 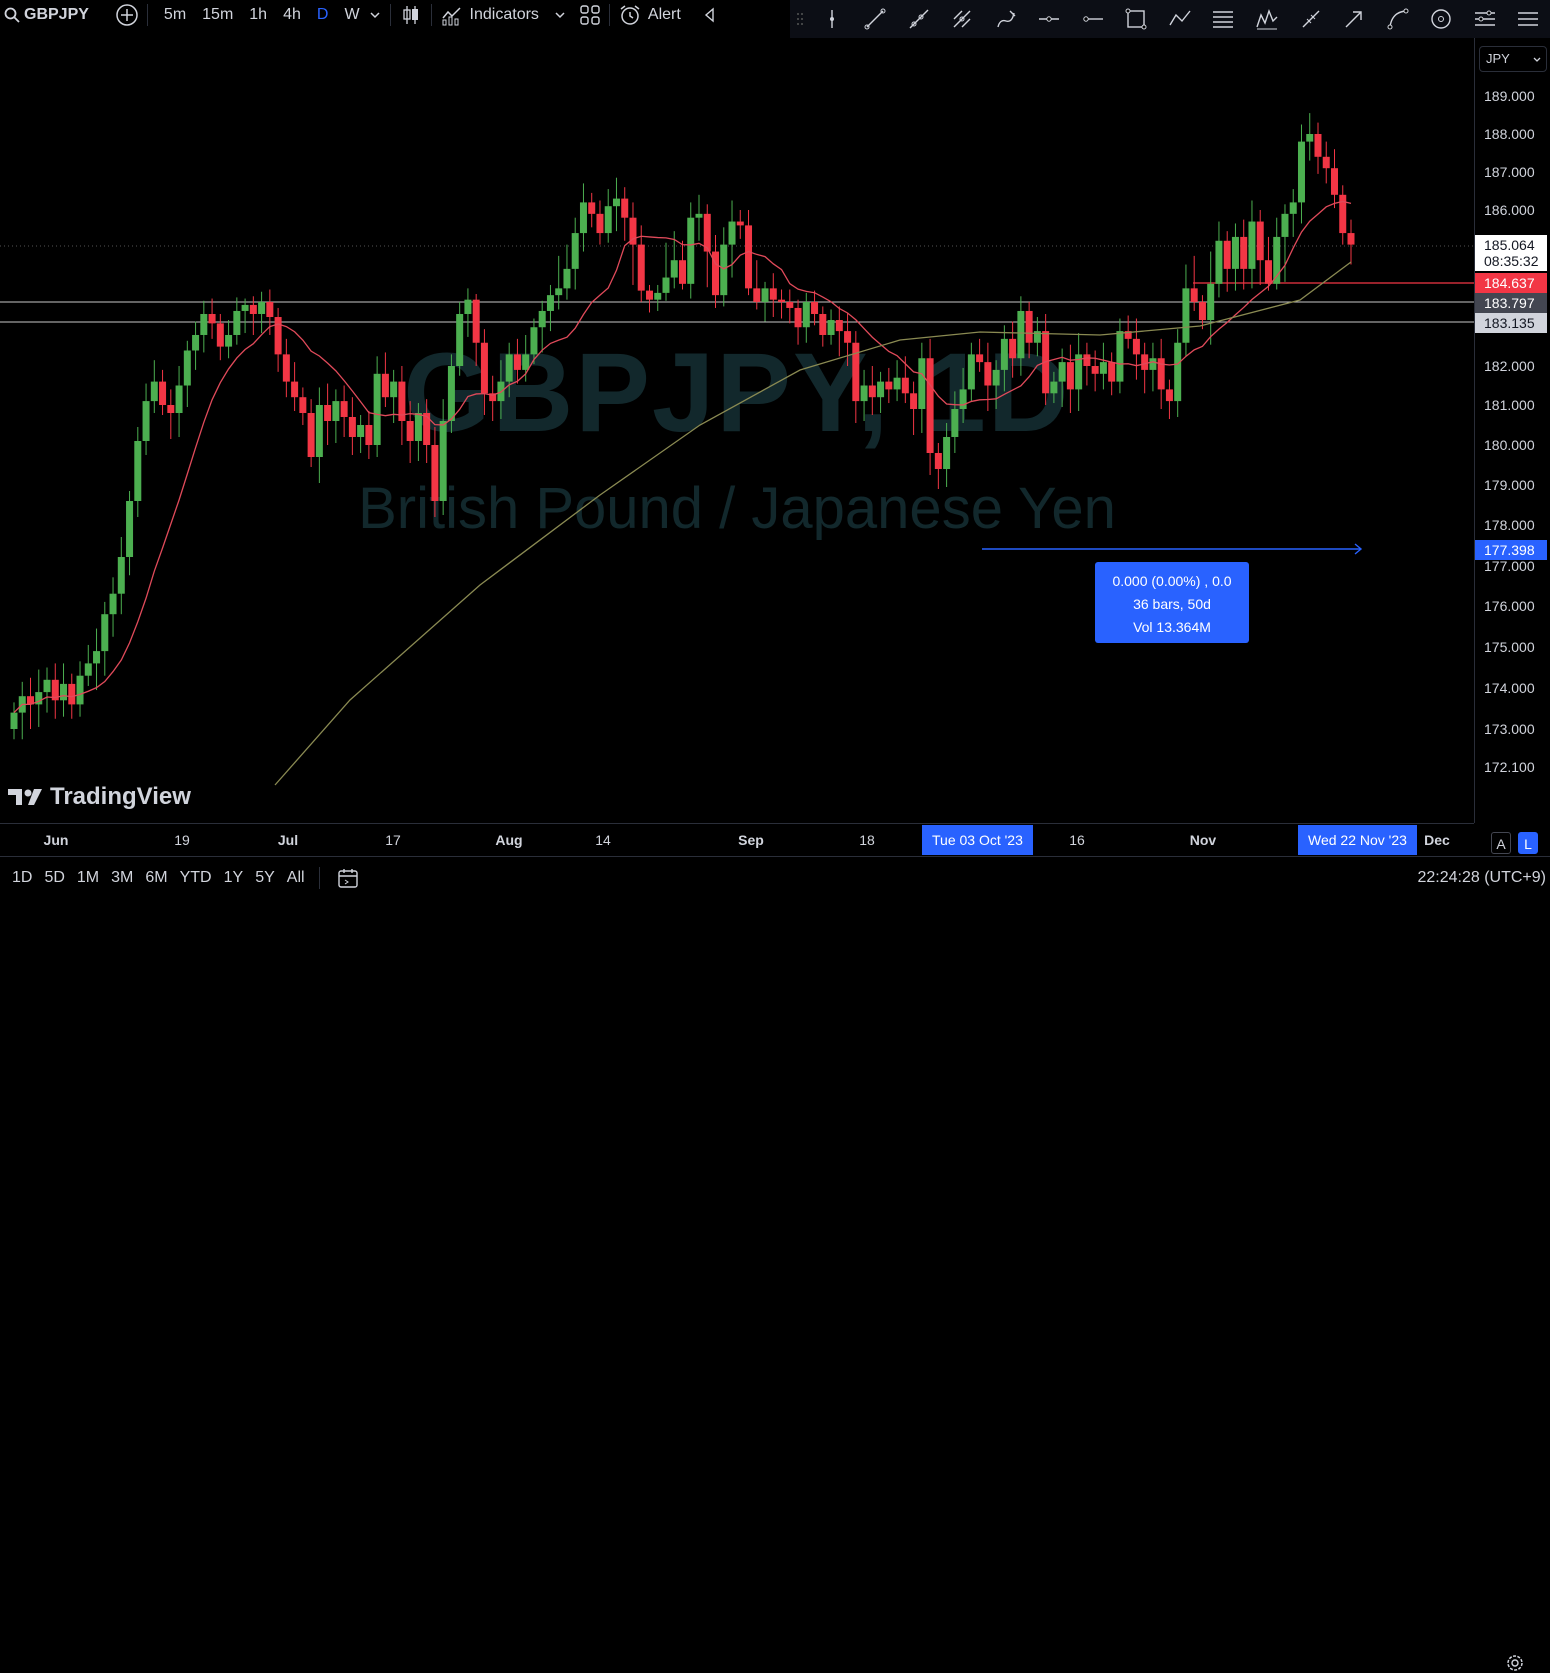 I want to click on measure-bars: 36 bars, 50d, so click(x=1172, y=604).